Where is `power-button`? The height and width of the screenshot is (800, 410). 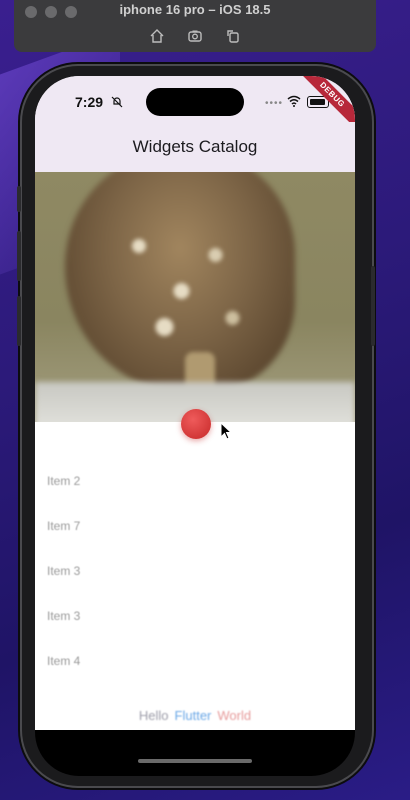 power-button is located at coordinates (373, 306).